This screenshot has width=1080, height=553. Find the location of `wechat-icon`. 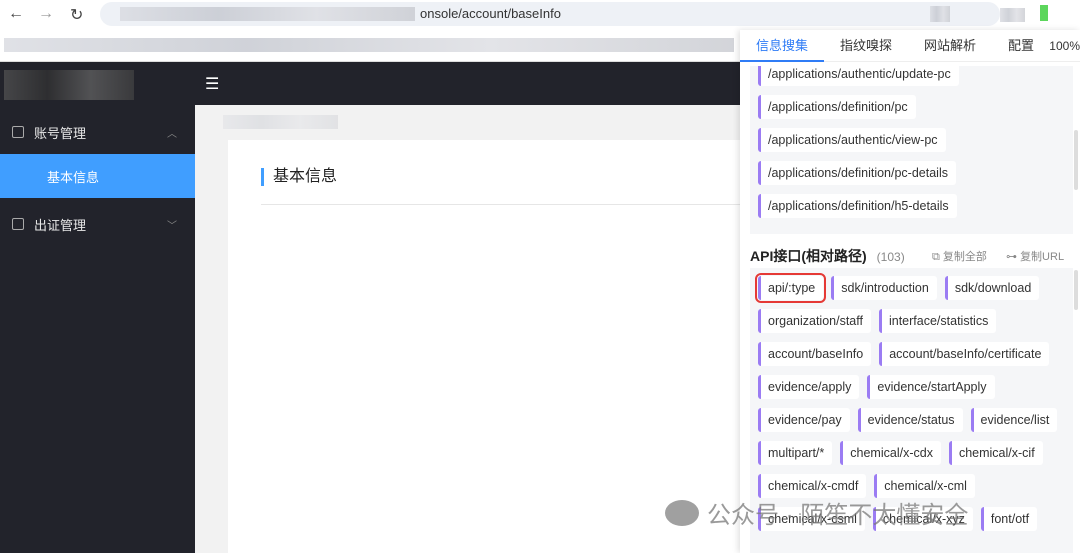

wechat-icon is located at coordinates (682, 512).